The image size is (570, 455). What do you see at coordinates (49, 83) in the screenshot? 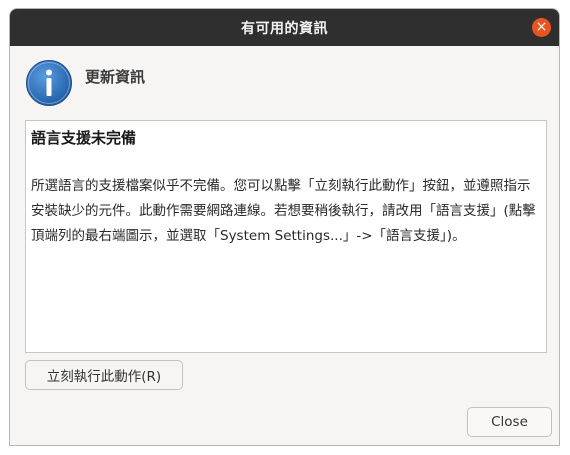
I see `info-icon` at bounding box center [49, 83].